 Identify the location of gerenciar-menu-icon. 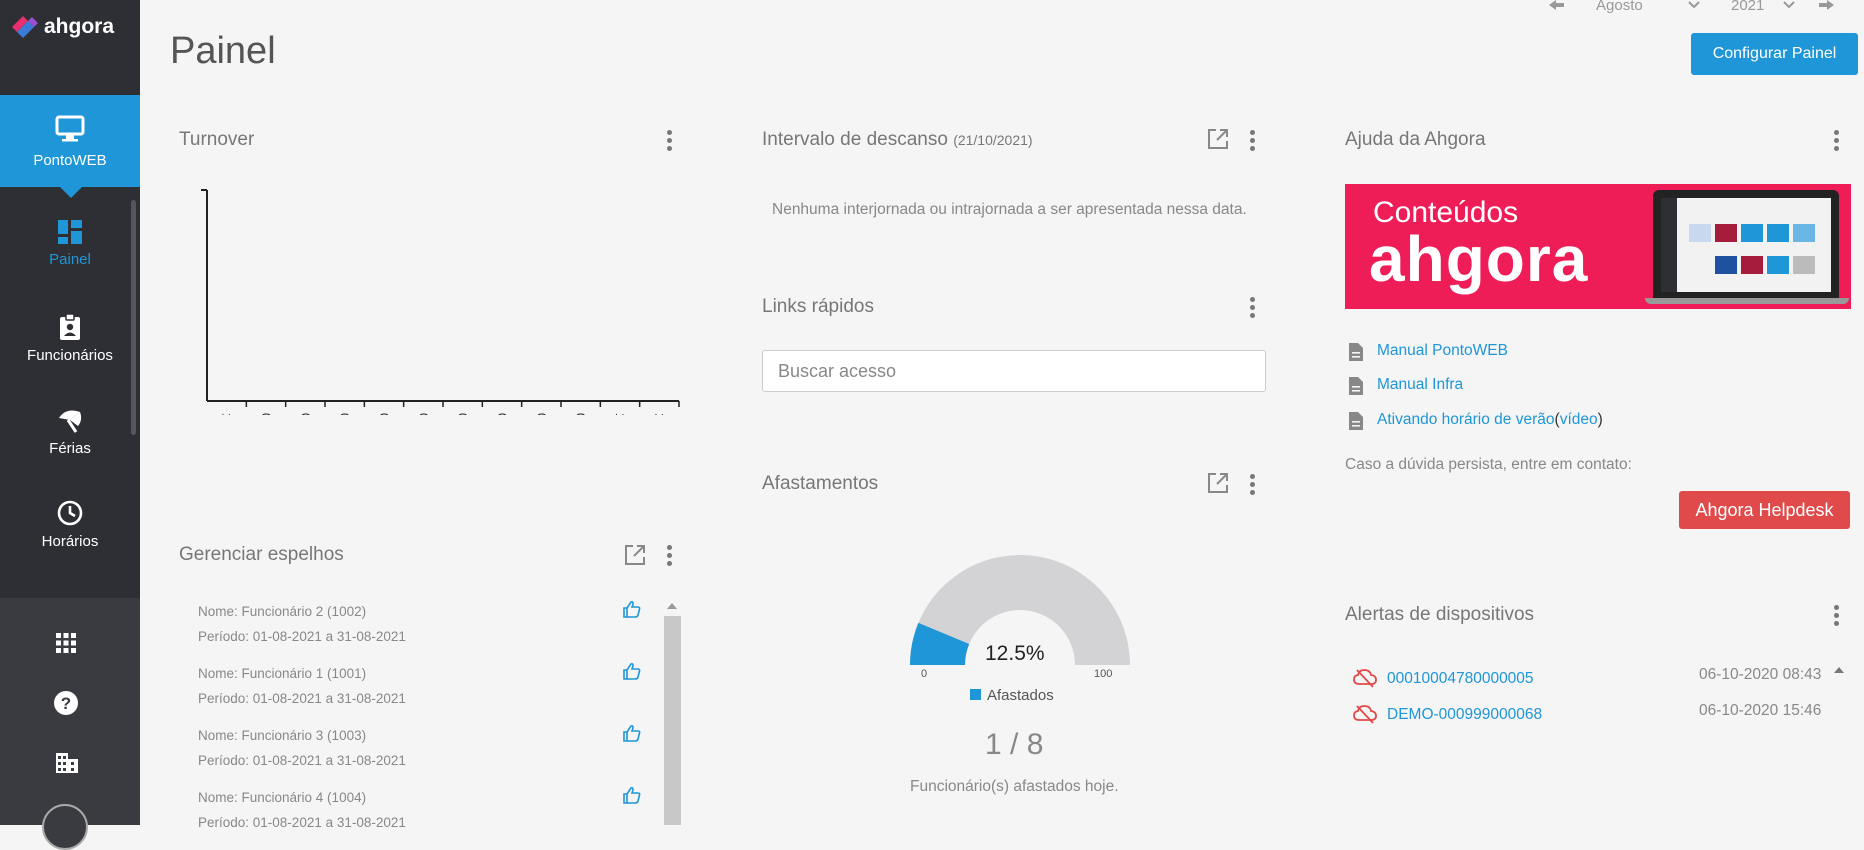
(670, 557).